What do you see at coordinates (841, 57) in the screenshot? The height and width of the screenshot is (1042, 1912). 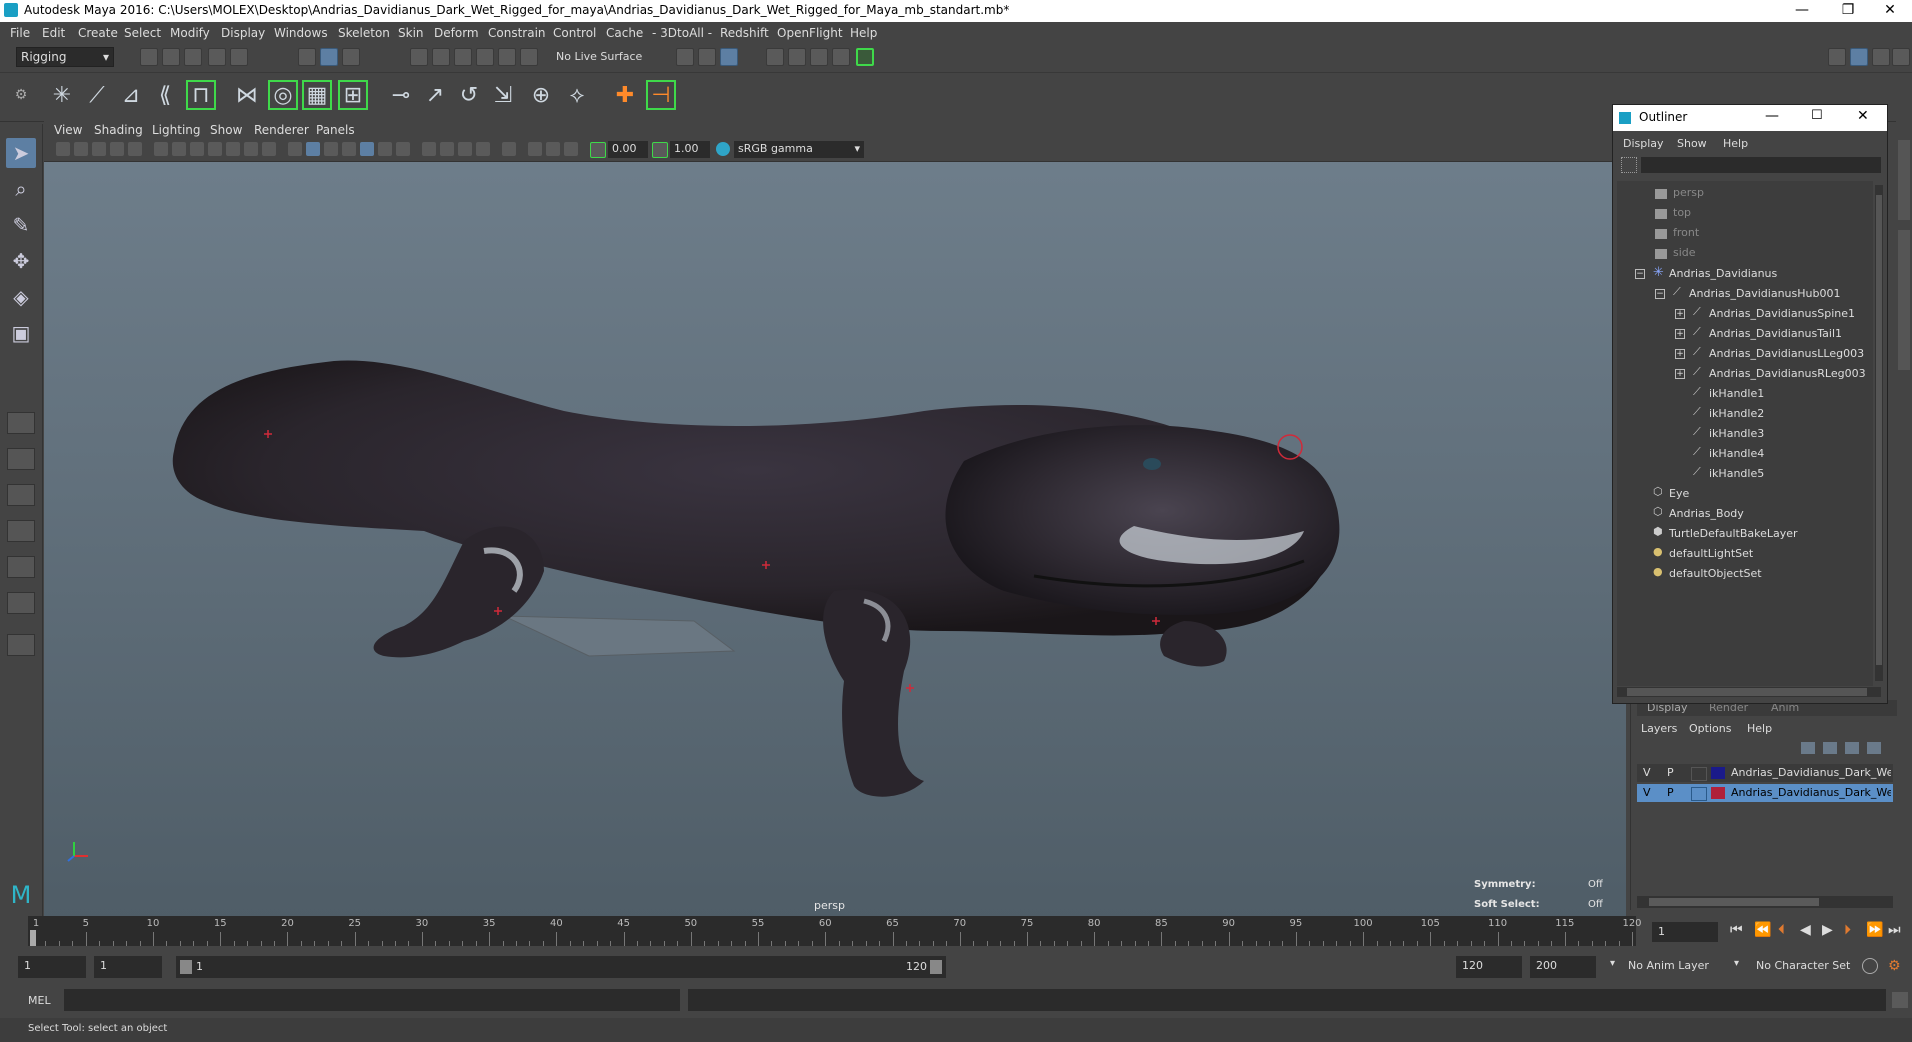 I see `hypershade-icon` at bounding box center [841, 57].